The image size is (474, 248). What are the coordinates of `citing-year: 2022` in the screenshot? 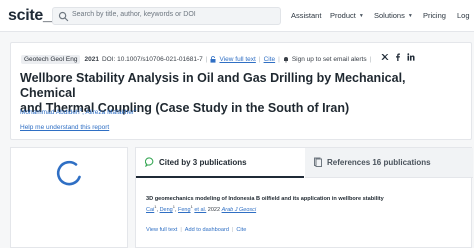 It's located at (214, 209).